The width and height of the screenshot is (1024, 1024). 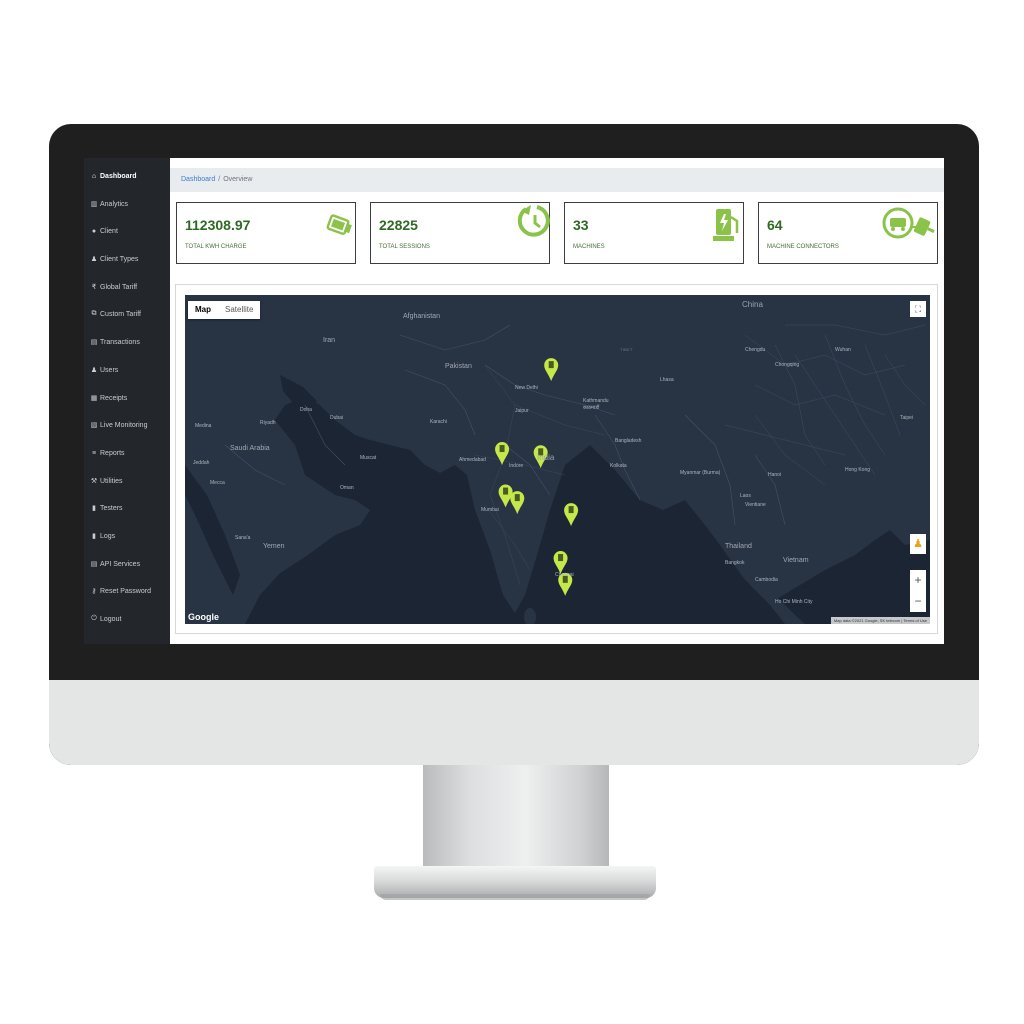 I want to click on sidebar-item-testers: ▮ Testers, so click(x=106, y=508).